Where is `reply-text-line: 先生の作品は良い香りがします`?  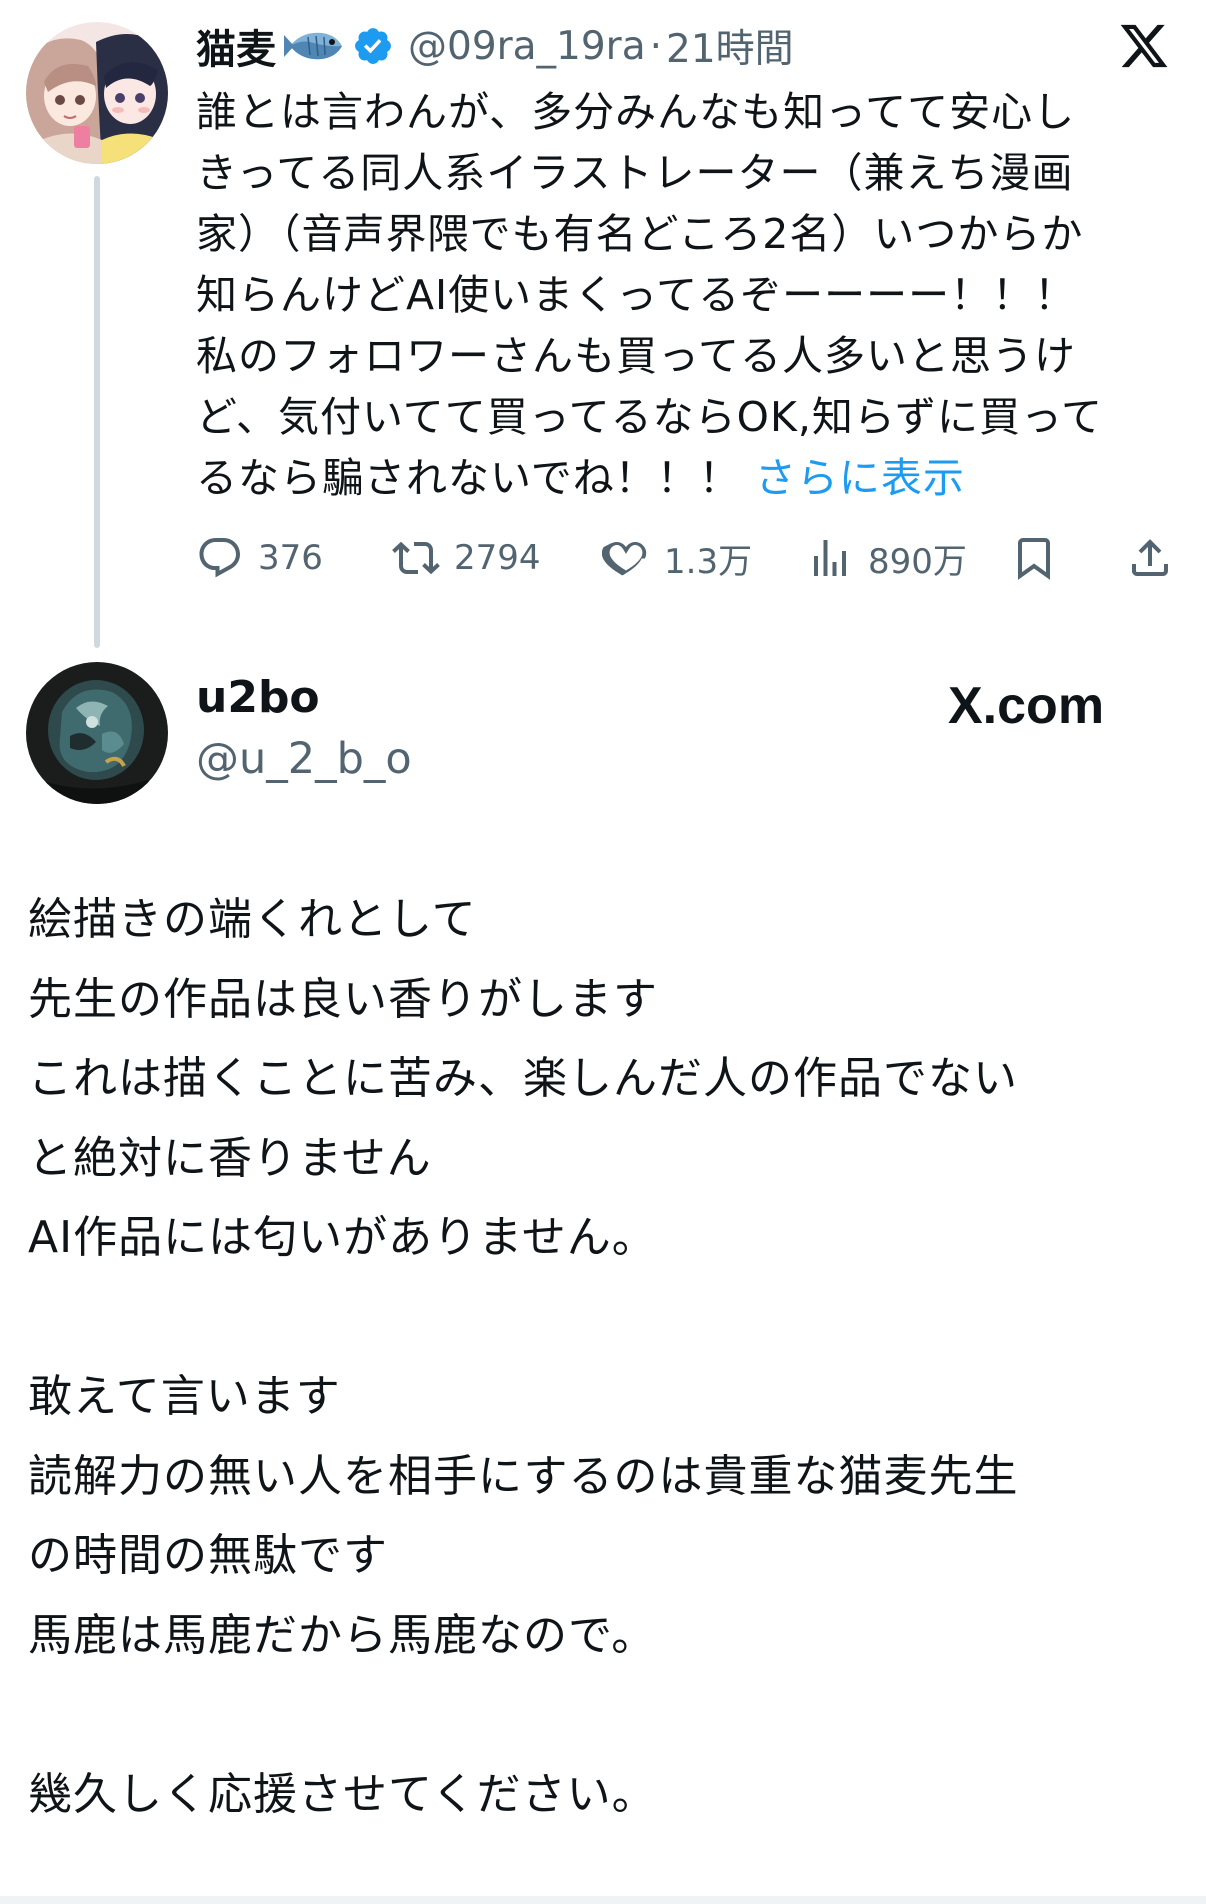
reply-text-line: 先生の作品は良い香りがします is located at coordinates (343, 999).